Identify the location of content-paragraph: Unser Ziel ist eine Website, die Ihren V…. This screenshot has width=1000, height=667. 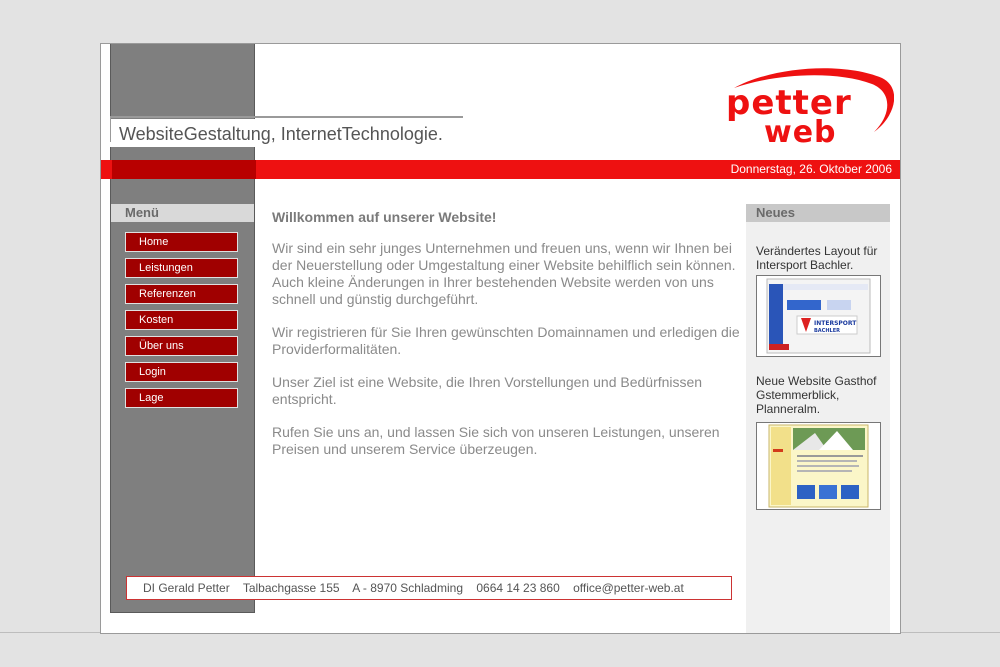
(487, 390).